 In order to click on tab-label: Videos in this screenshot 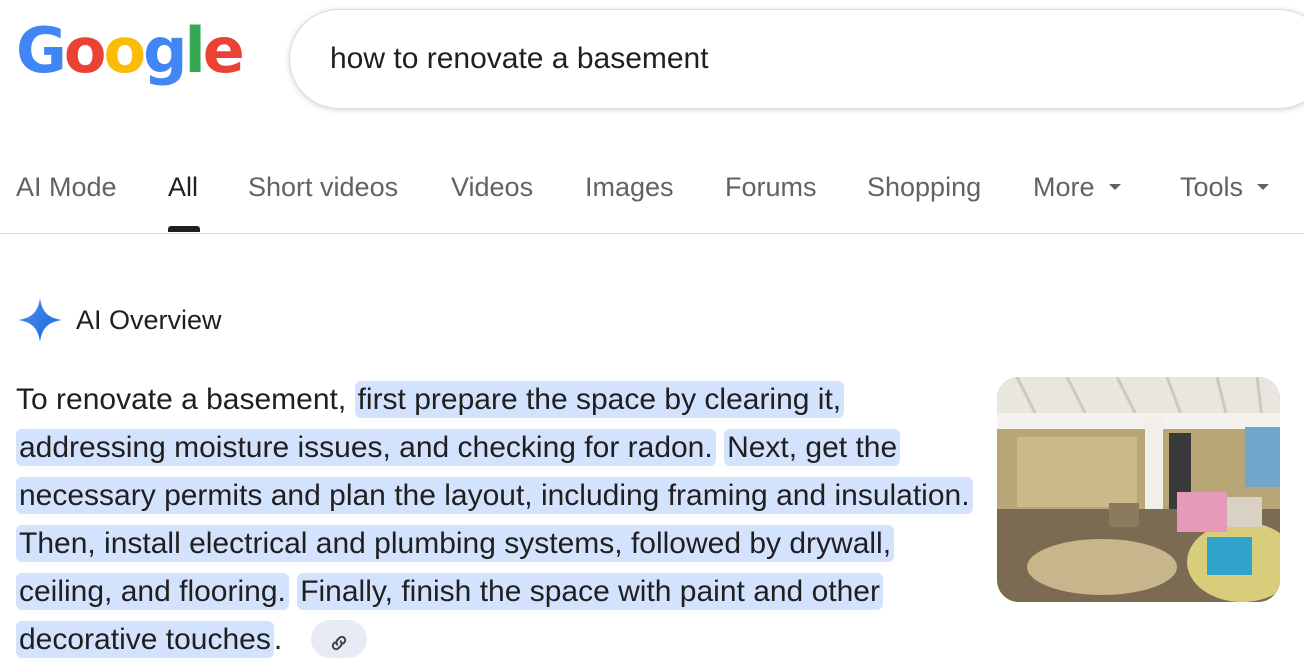, I will do `click(492, 187)`.